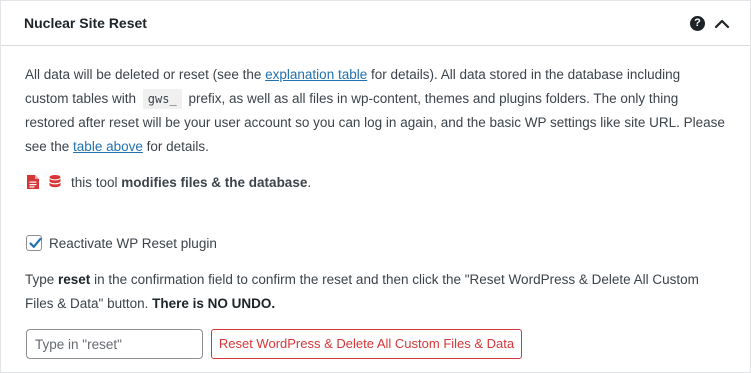 The image size is (751, 373). I want to click on card-header: Nuclear Site Reset ?, so click(375, 23).